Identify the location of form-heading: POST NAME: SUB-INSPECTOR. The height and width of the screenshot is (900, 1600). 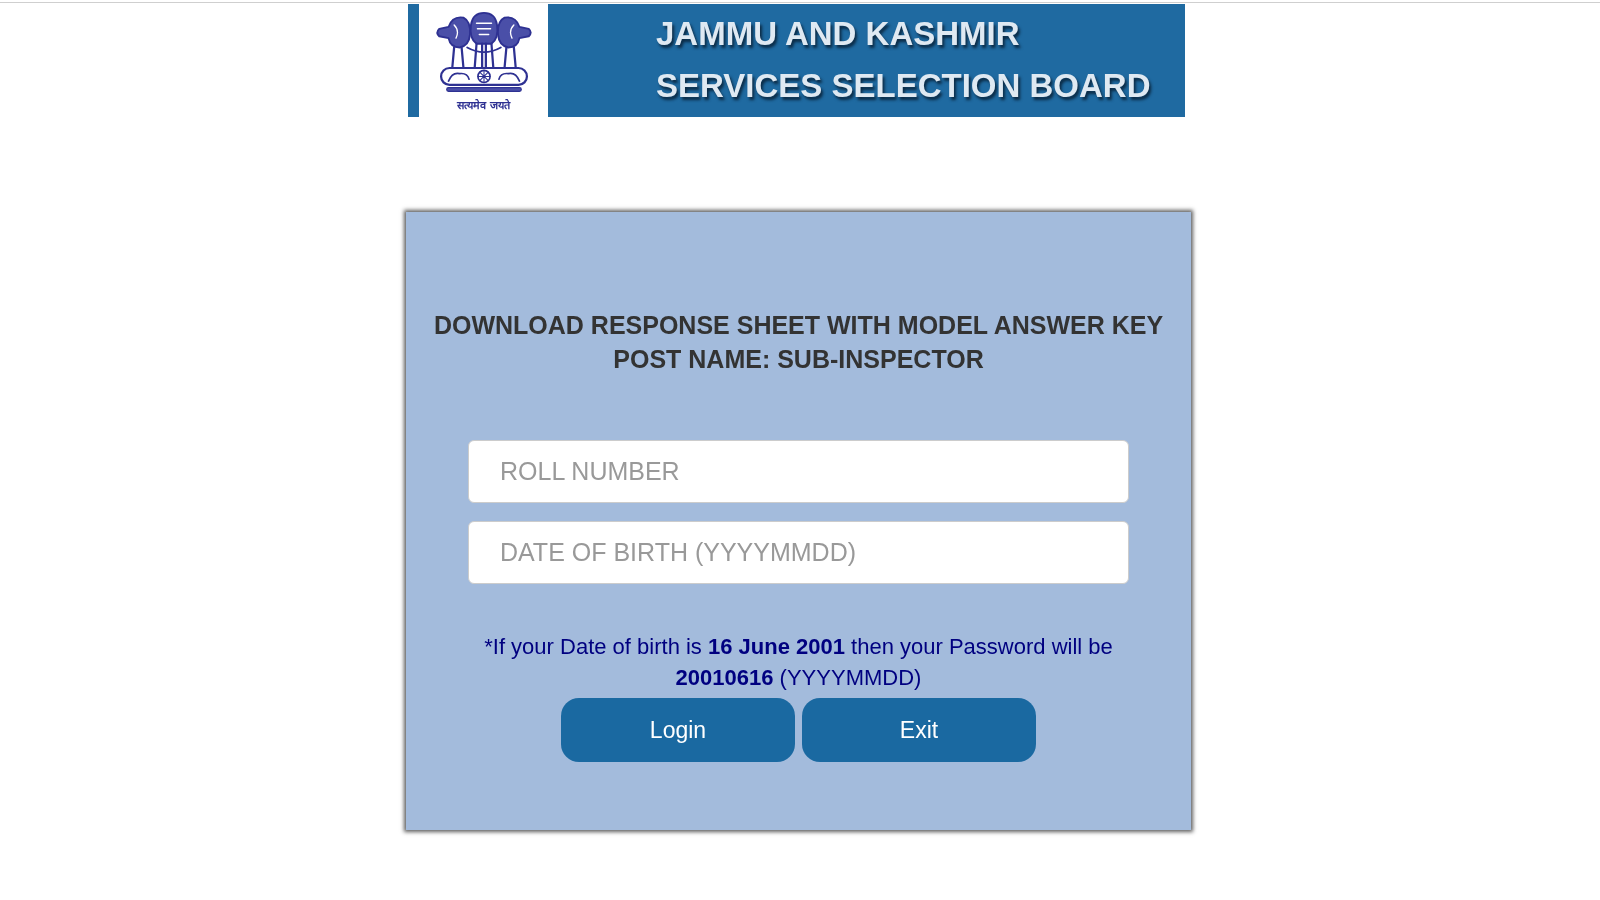
(798, 359).